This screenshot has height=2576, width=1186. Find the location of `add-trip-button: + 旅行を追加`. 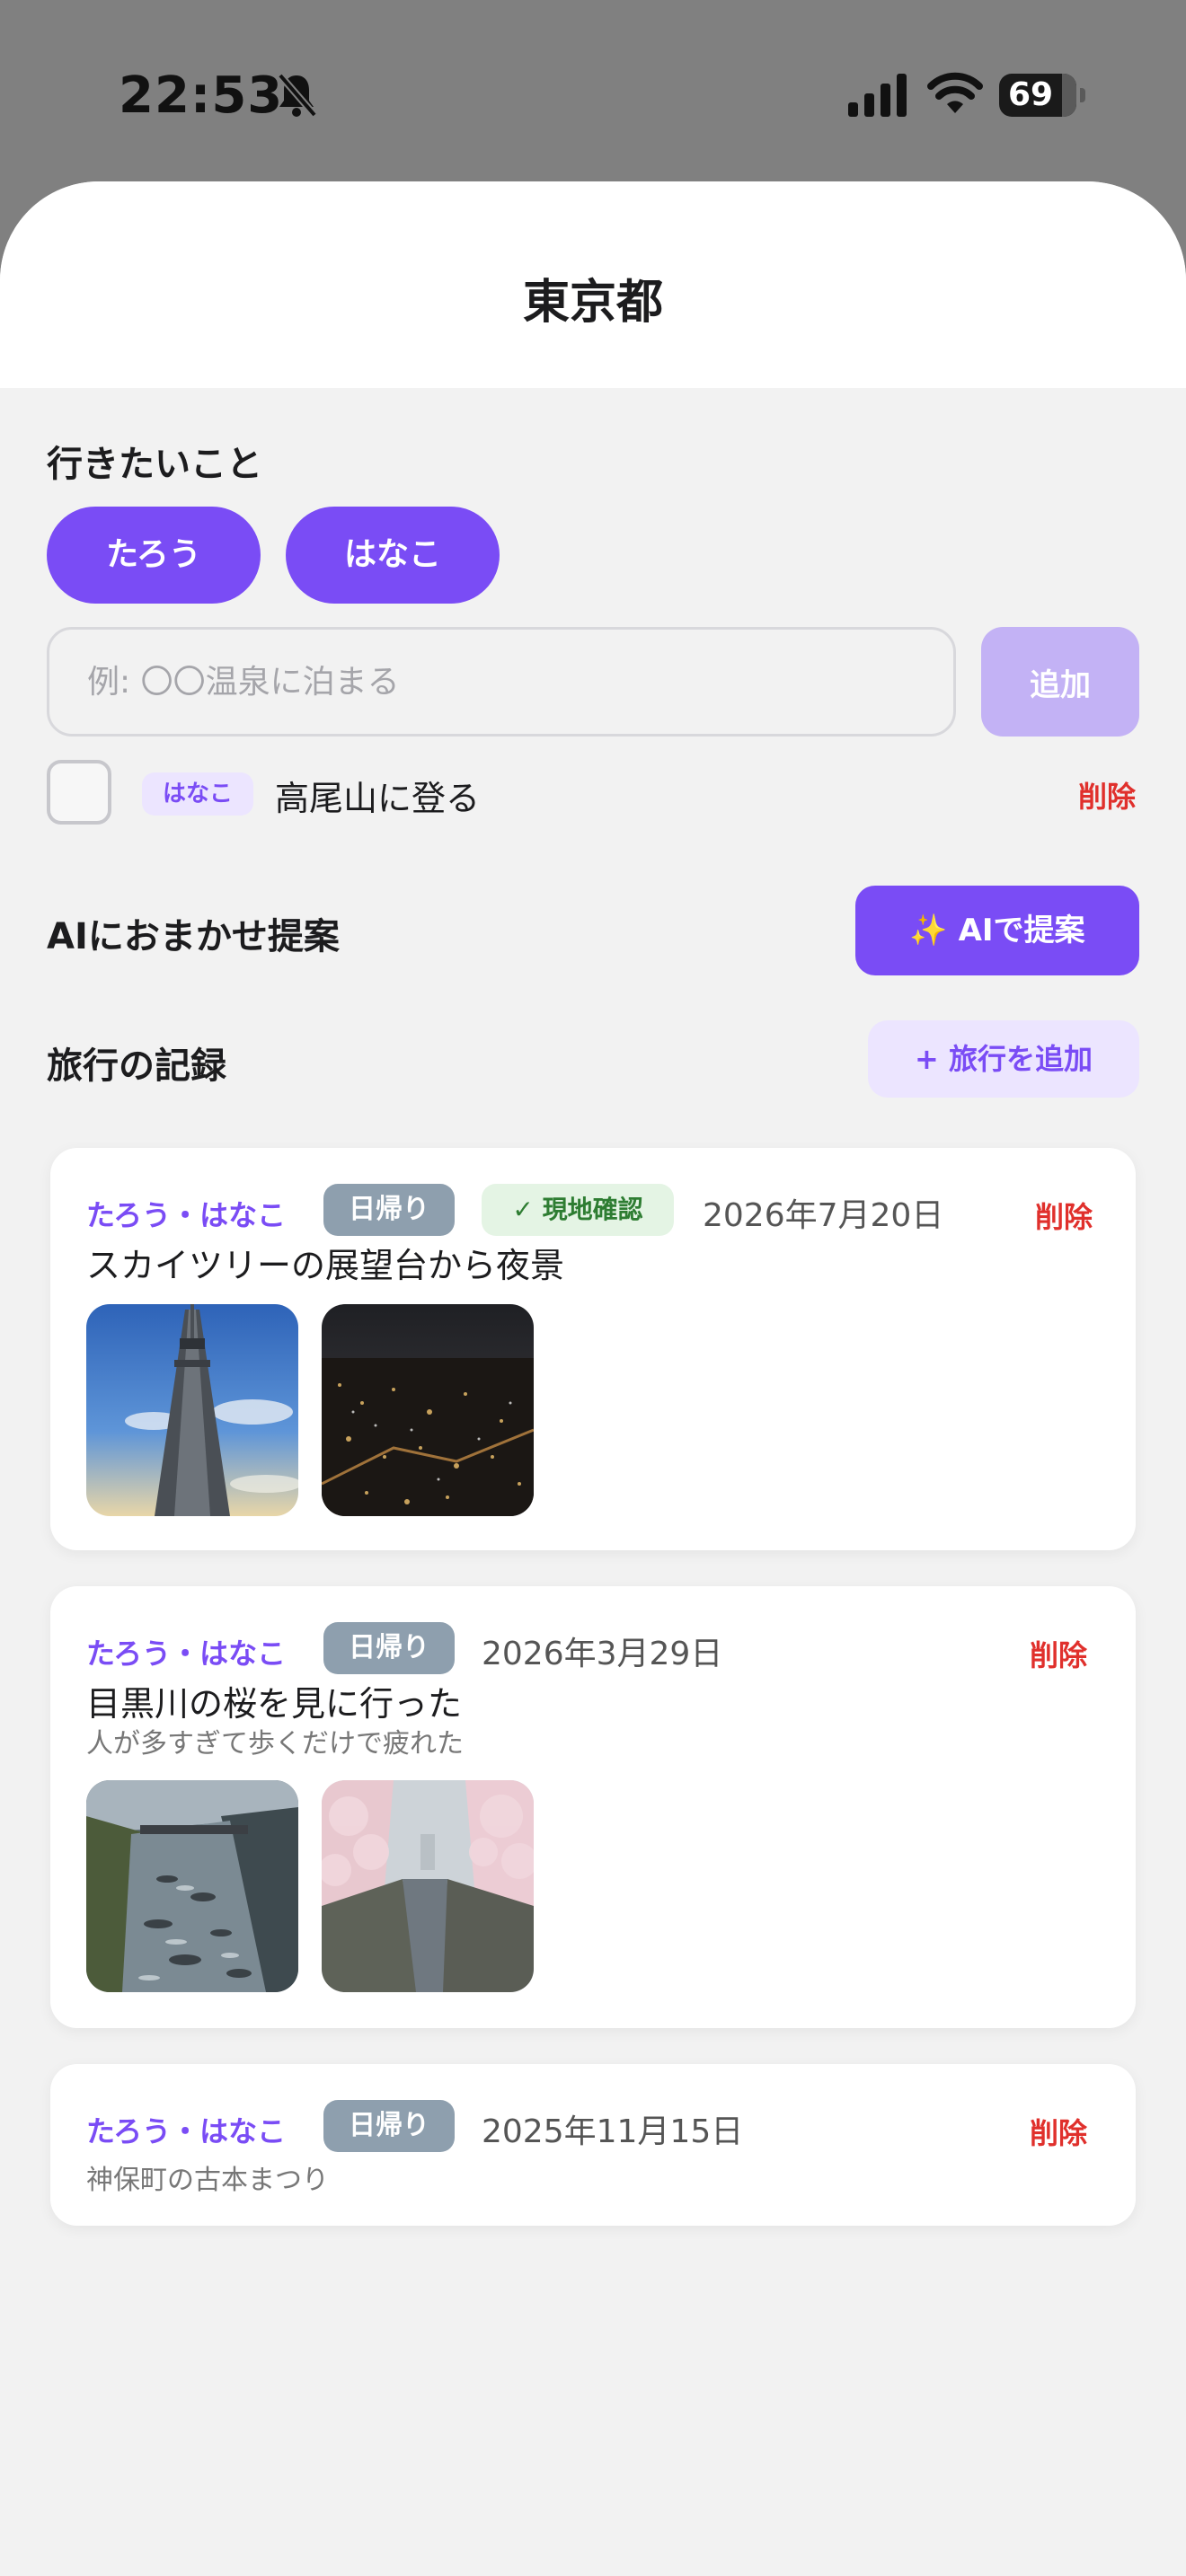

add-trip-button: + 旅行を追加 is located at coordinates (1003, 1059).